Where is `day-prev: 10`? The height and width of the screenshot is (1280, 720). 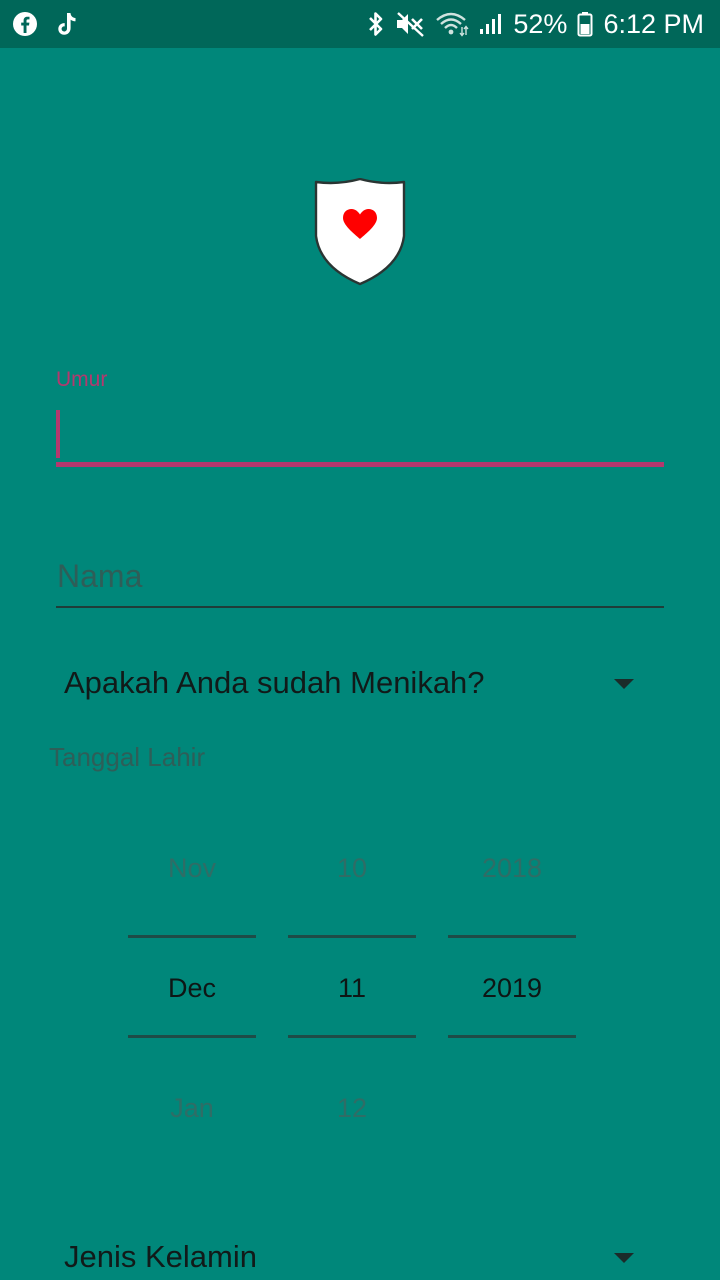
day-prev: 10 is located at coordinates (352, 868).